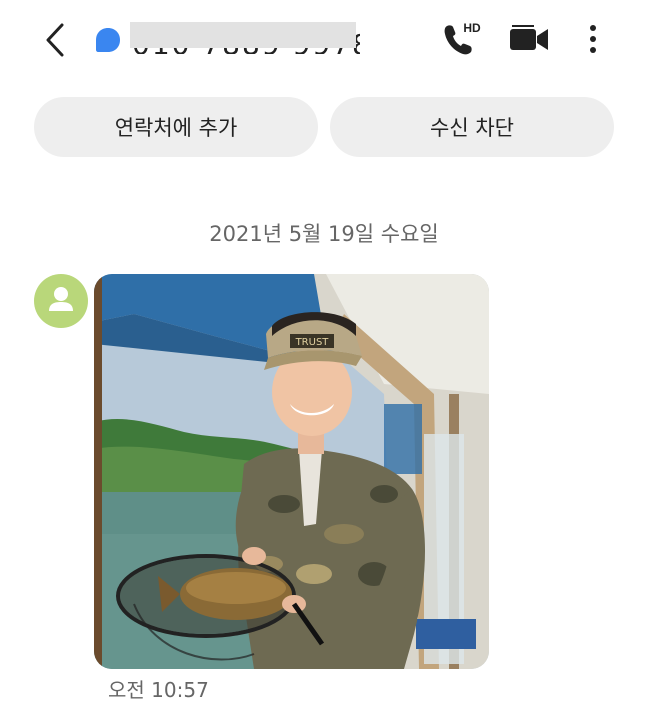 The height and width of the screenshot is (706, 648). I want to click on privacy-mask, so click(243, 35).